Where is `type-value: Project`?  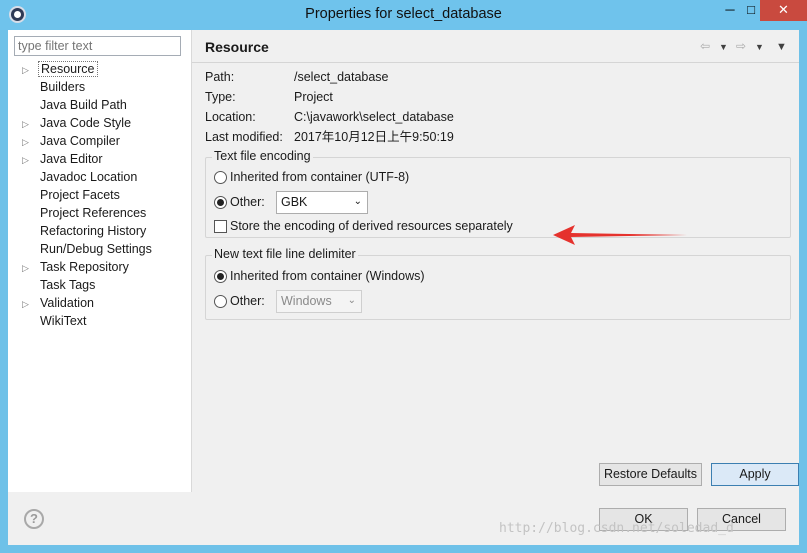 type-value: Project is located at coordinates (313, 97).